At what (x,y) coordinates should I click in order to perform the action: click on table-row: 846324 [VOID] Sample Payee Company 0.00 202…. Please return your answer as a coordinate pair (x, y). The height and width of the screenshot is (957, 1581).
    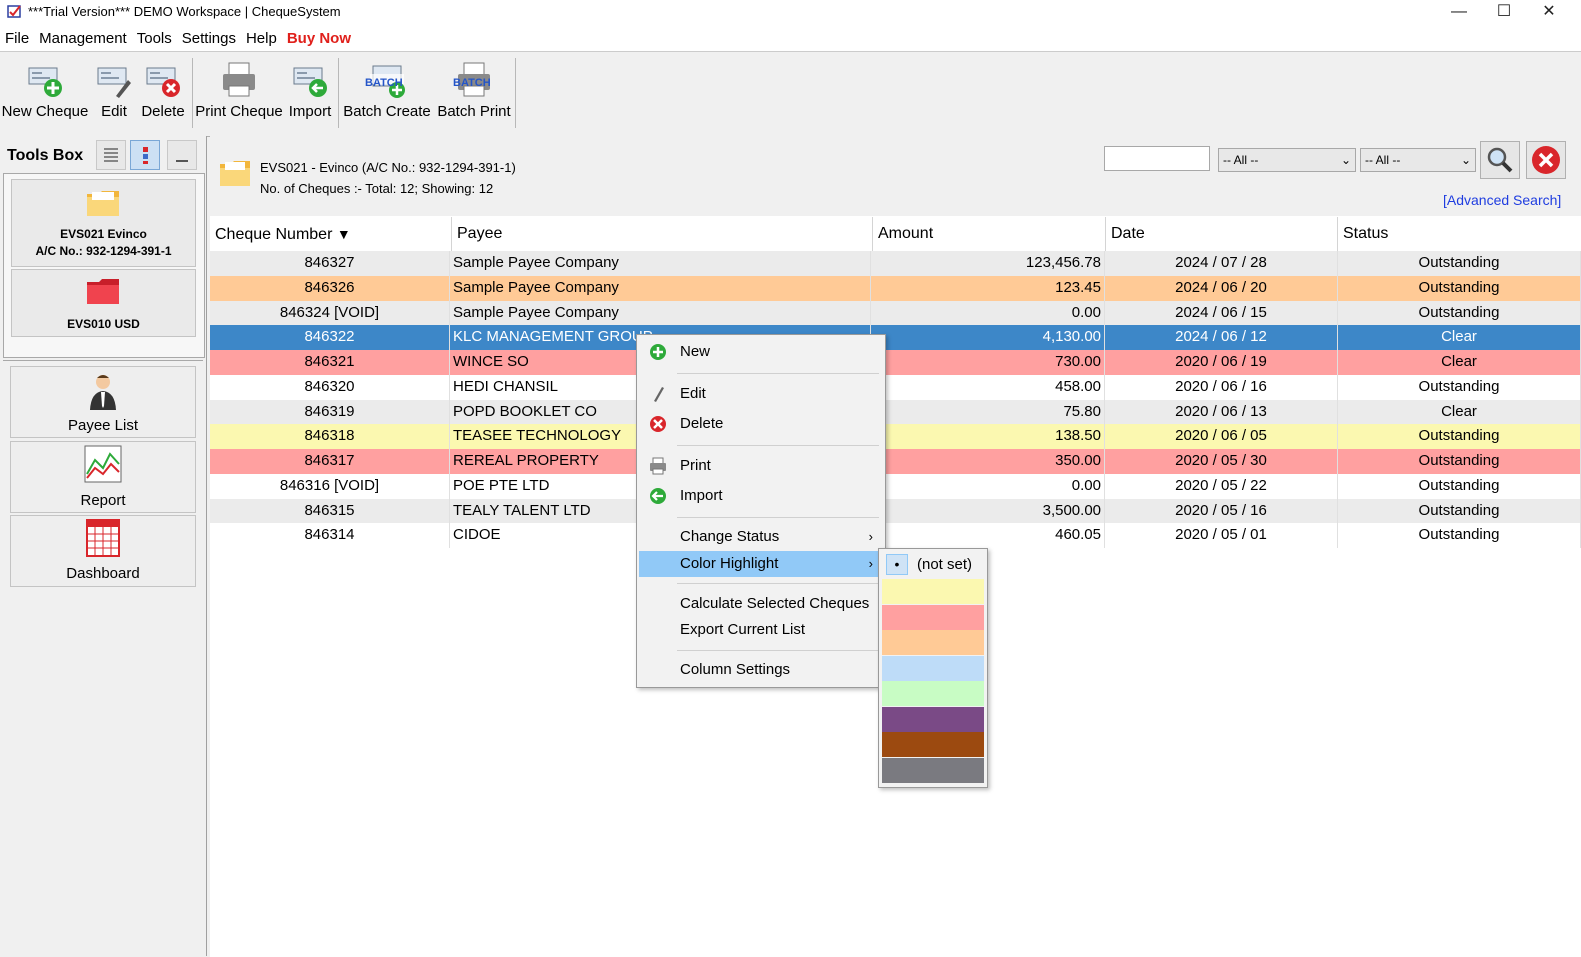
    Looking at the image, I should click on (895, 313).